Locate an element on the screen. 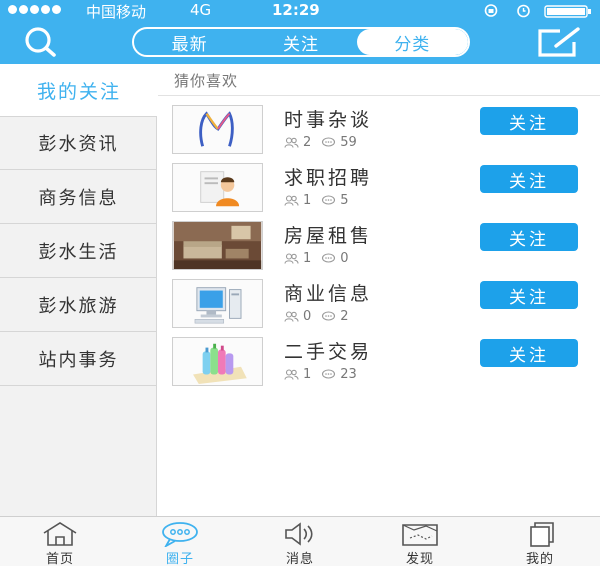 Image resolution: width=600 pixels, height=566 pixels. sidebar-item-news: 彭水资讯 is located at coordinates (78, 143).